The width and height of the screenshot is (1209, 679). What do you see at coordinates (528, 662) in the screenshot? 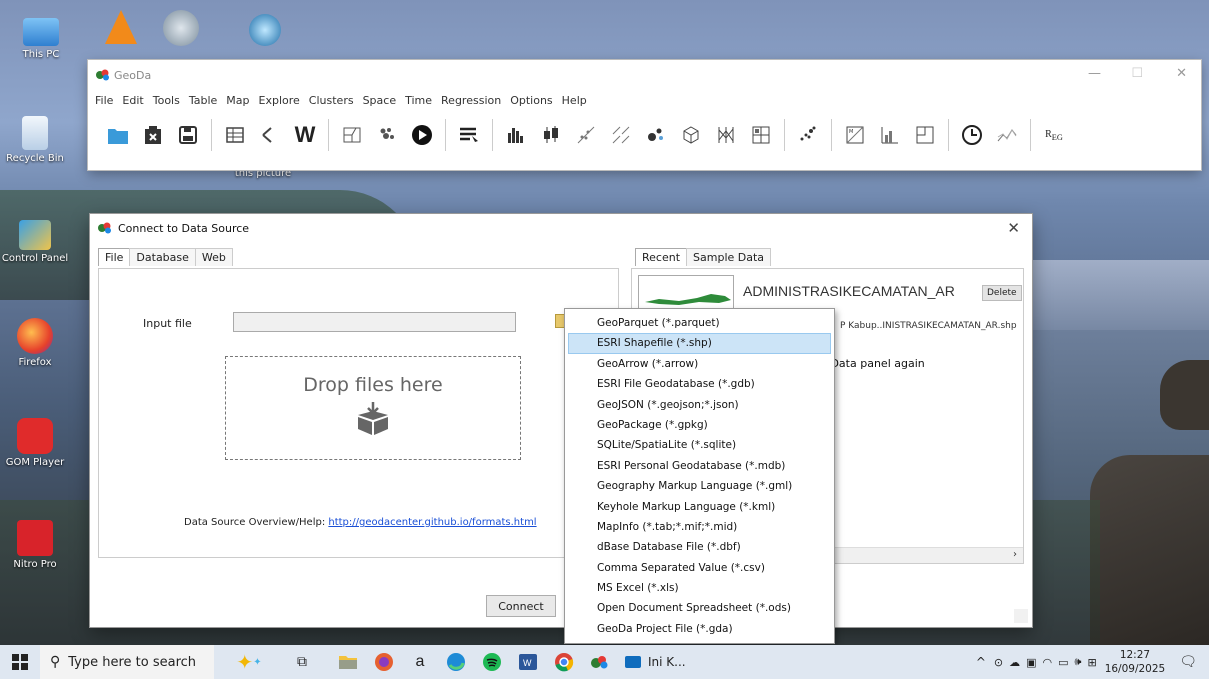
I see `word-icon: W` at bounding box center [528, 662].